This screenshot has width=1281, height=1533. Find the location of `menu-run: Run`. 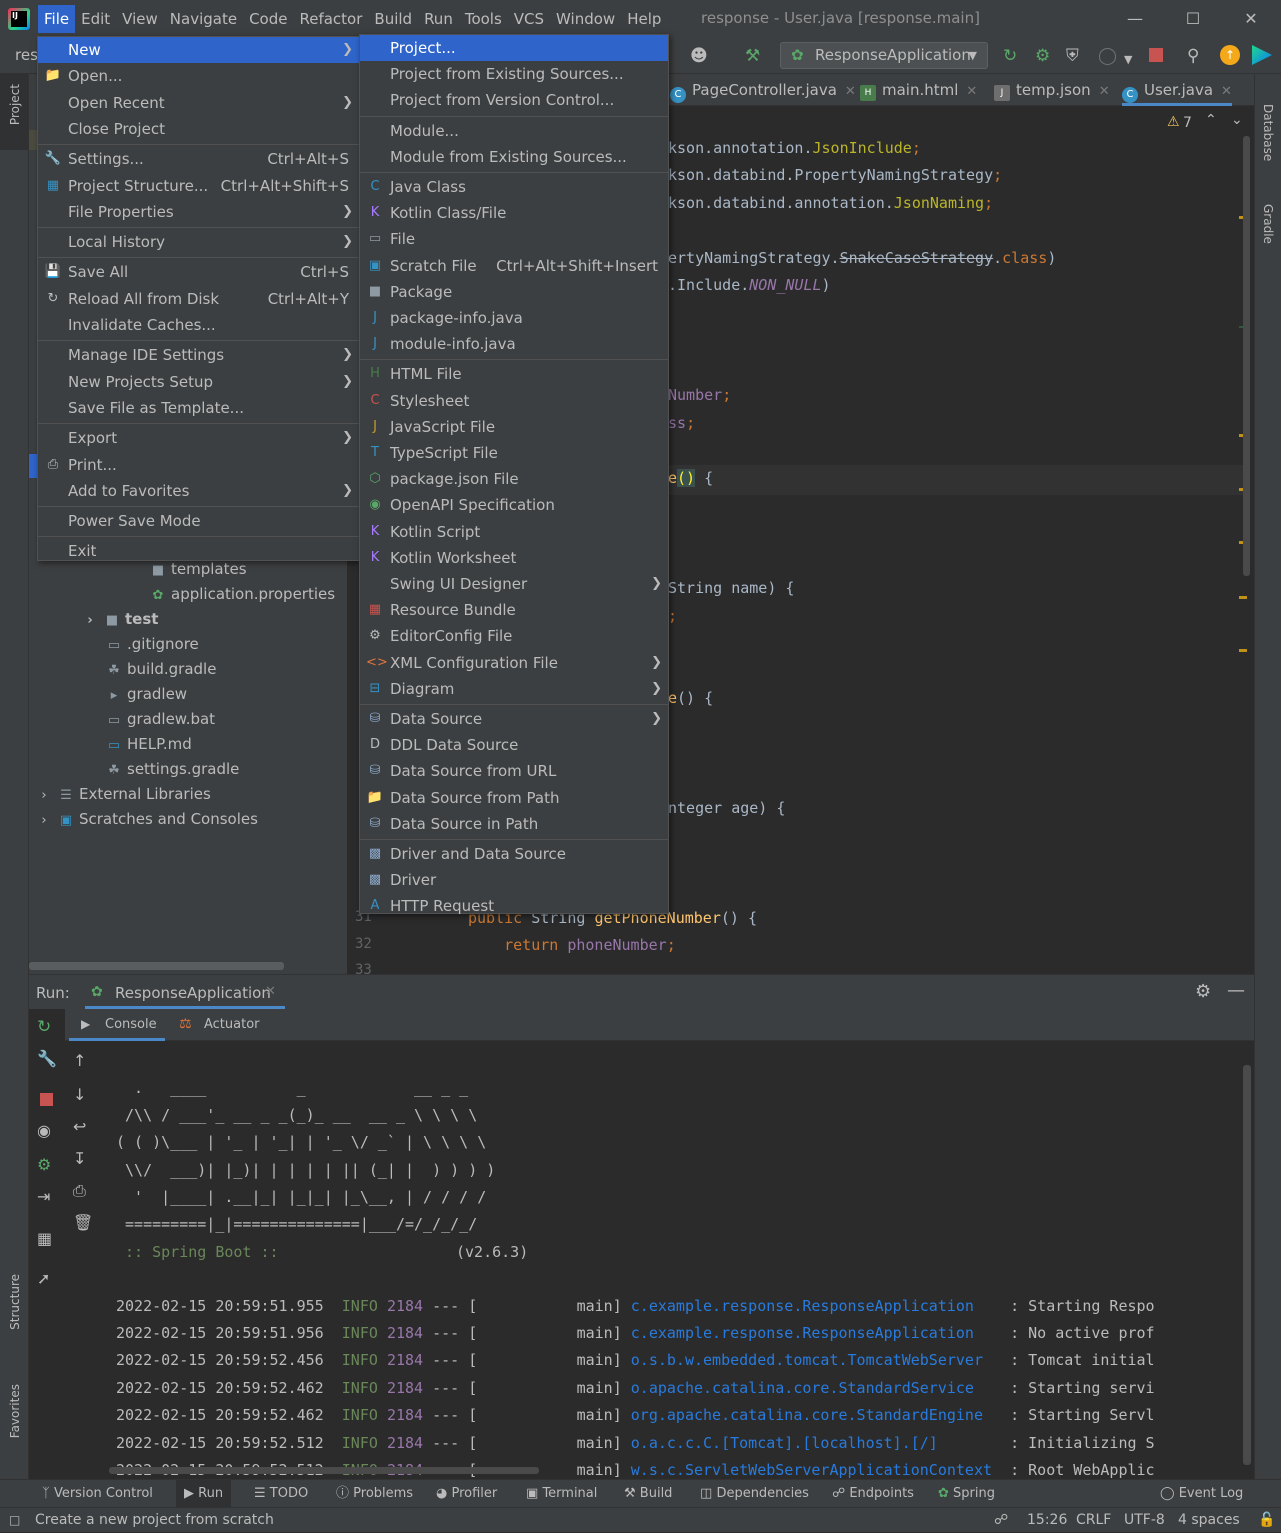

menu-run: Run is located at coordinates (438, 19).